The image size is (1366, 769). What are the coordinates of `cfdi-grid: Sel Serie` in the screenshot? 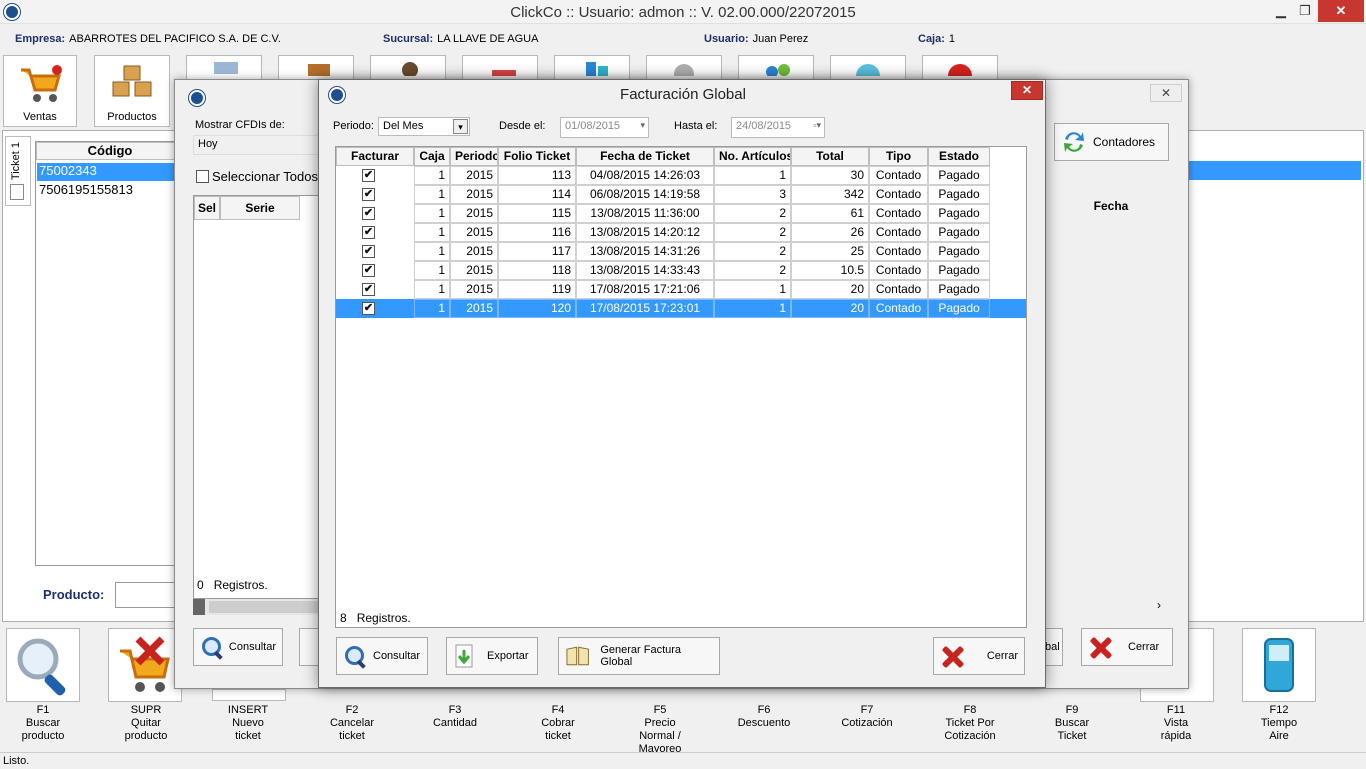 It's located at (256, 397).